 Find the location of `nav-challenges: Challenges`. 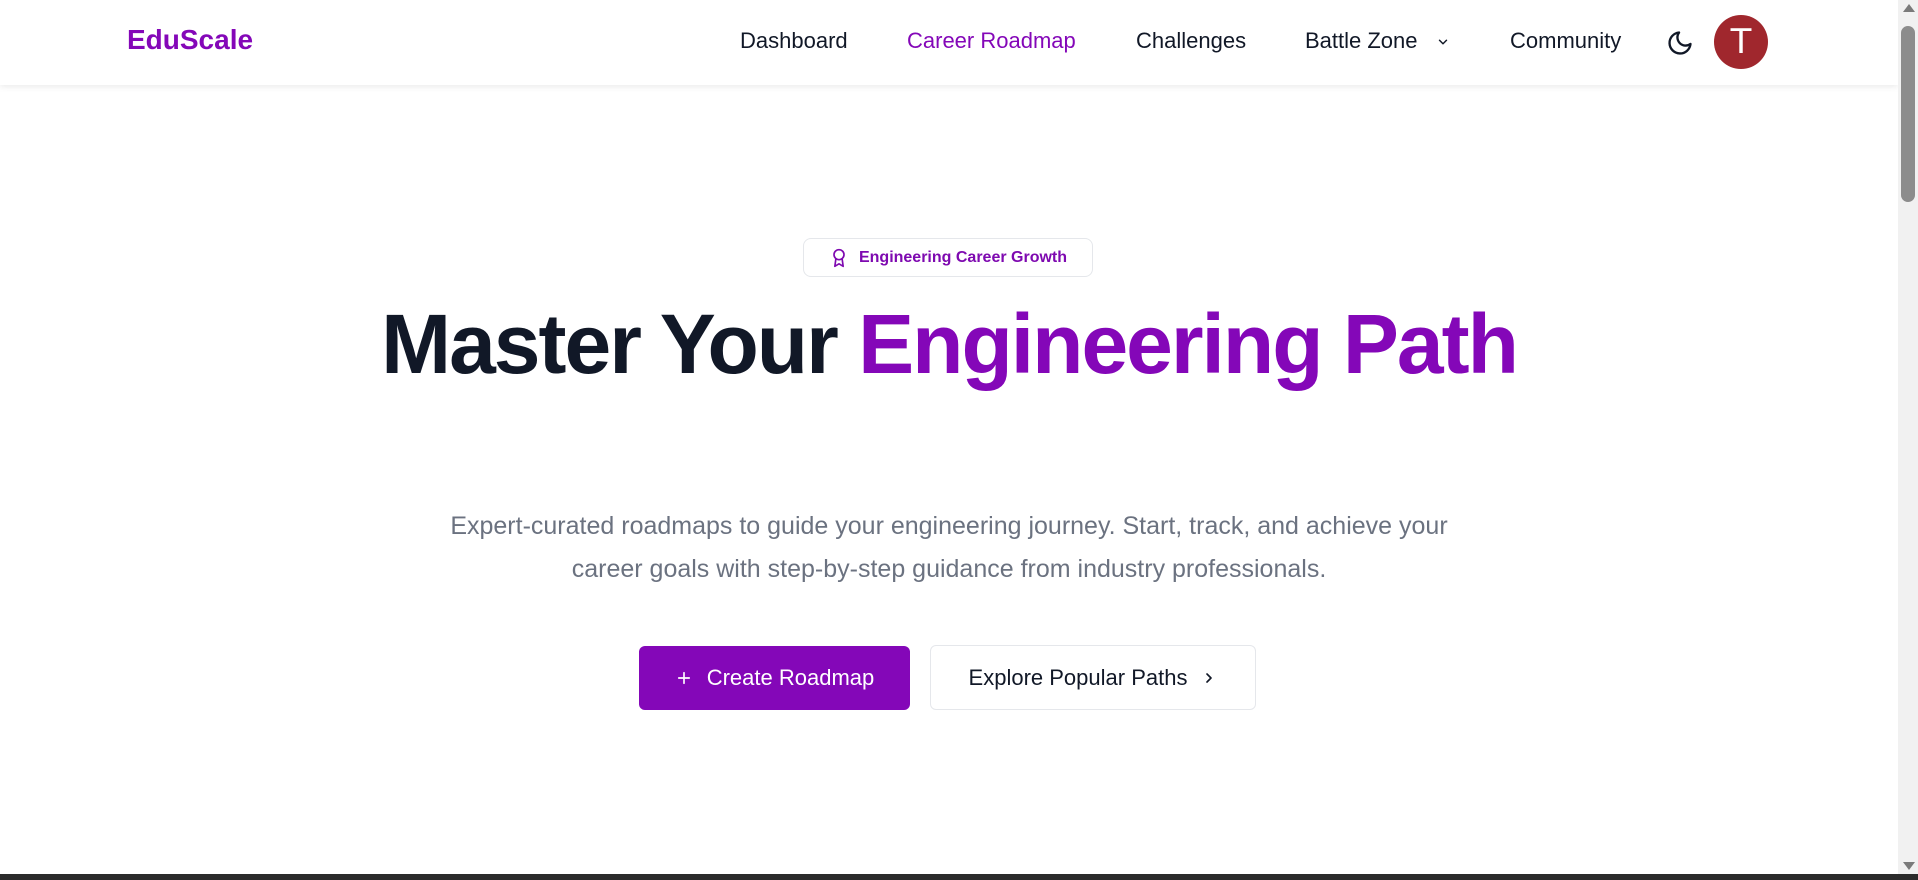

nav-challenges: Challenges is located at coordinates (1191, 41).